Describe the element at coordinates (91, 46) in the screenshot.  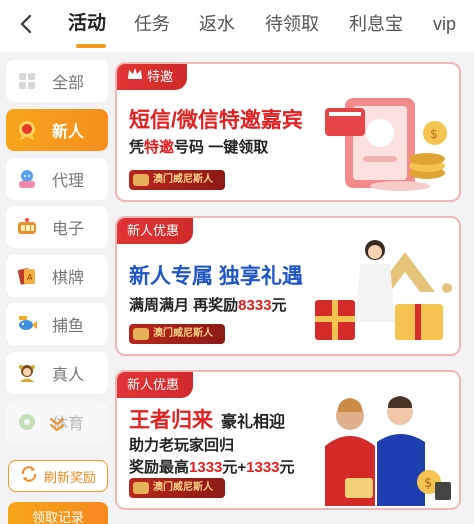
I see `active-tab-indicator` at that location.